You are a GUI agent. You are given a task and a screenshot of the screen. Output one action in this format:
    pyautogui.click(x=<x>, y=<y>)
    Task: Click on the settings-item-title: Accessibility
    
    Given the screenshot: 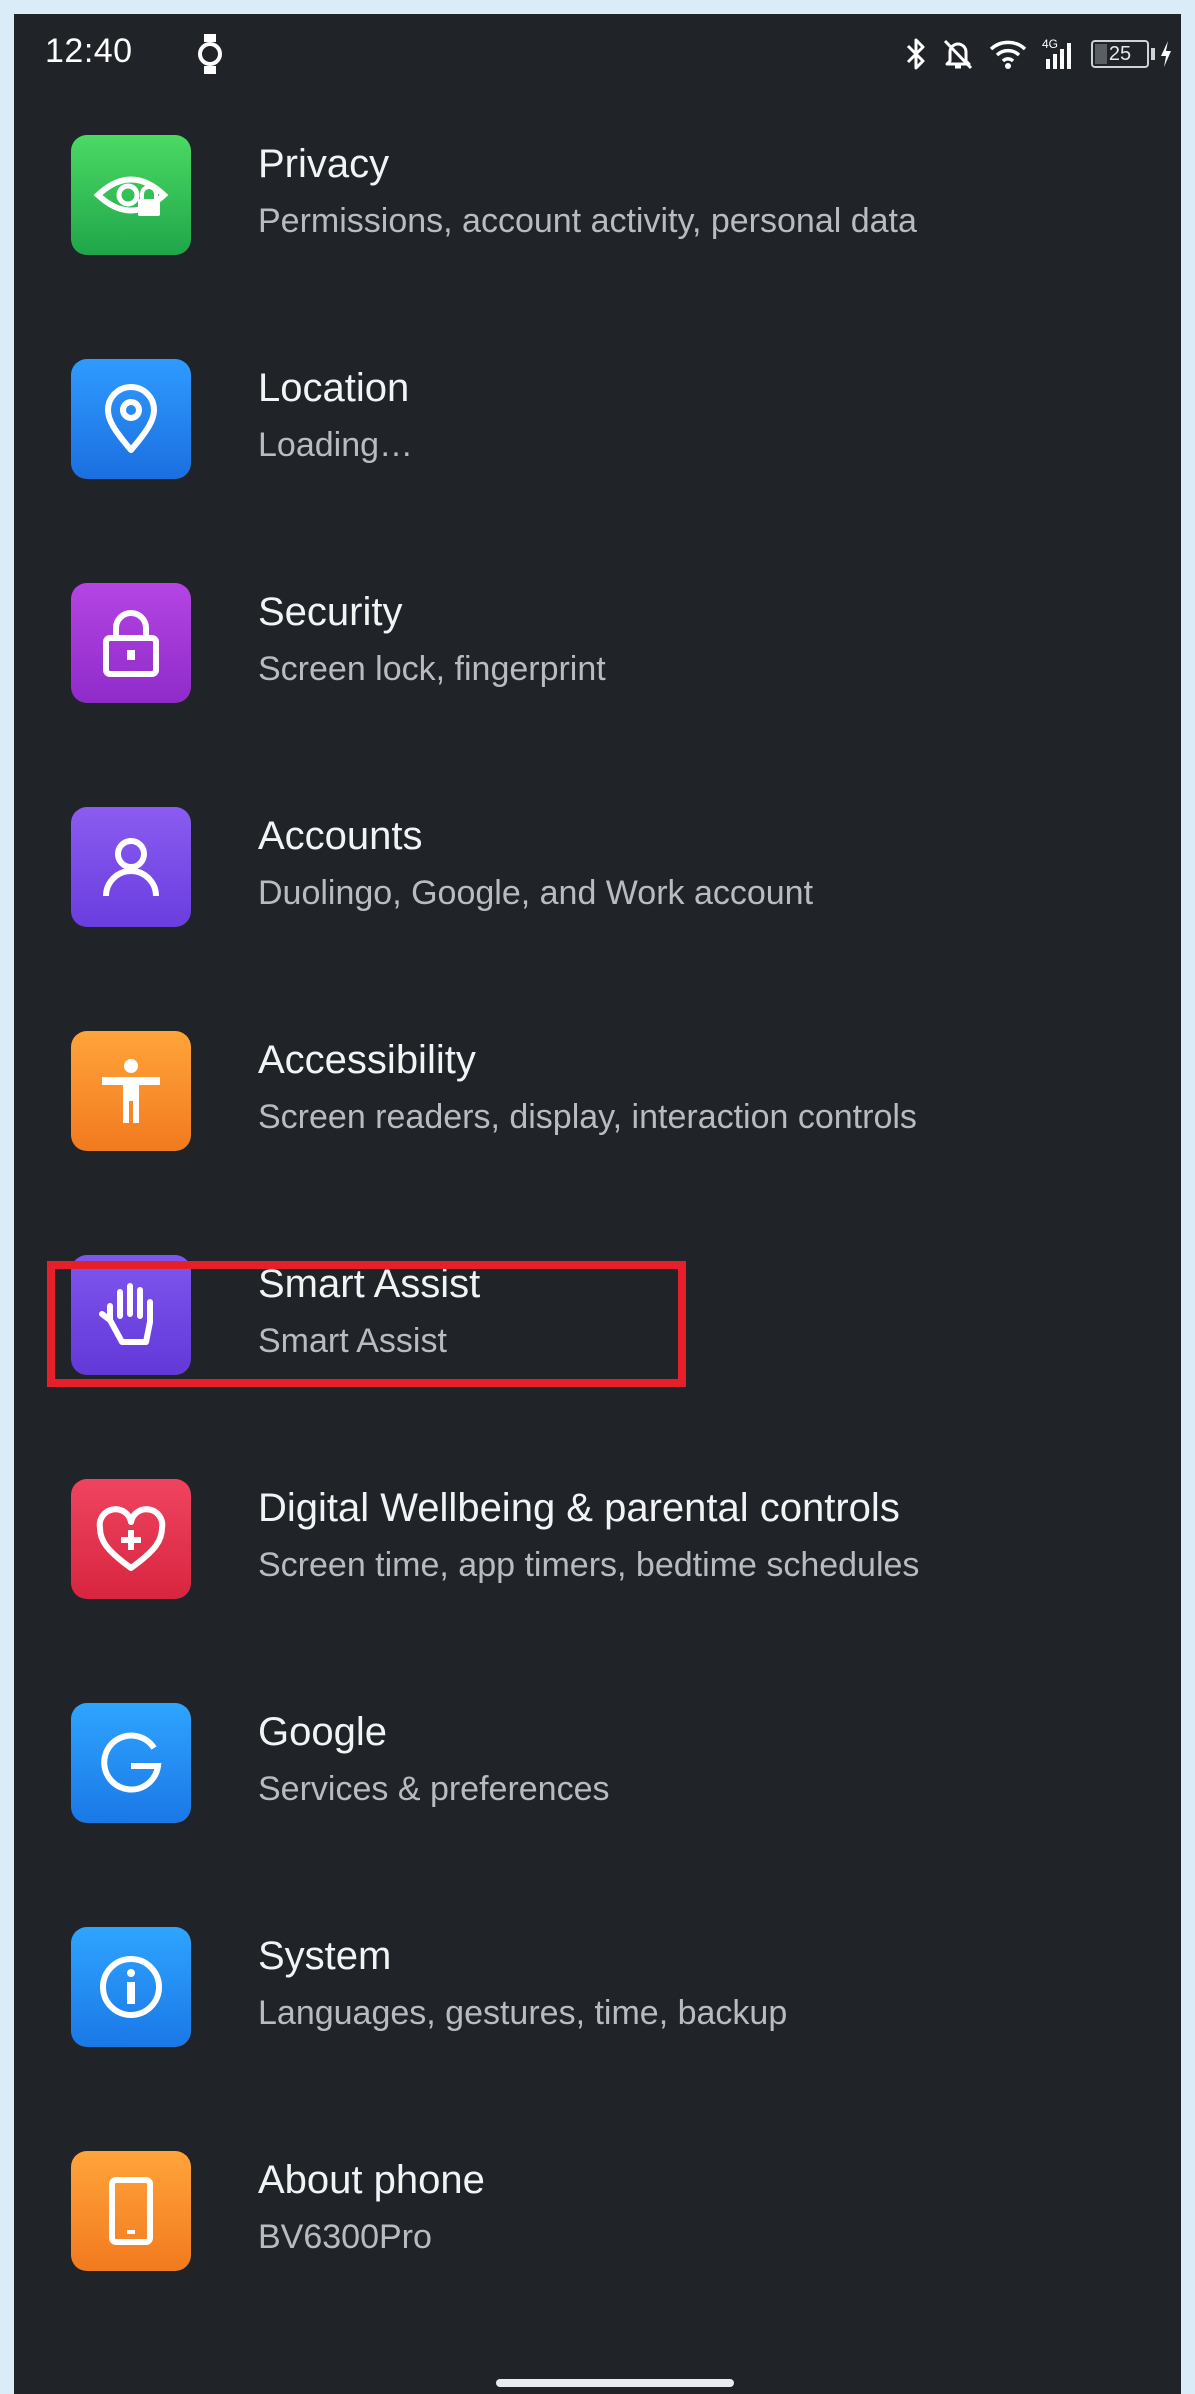 What is the action you would take?
    pyautogui.click(x=367, y=1060)
    